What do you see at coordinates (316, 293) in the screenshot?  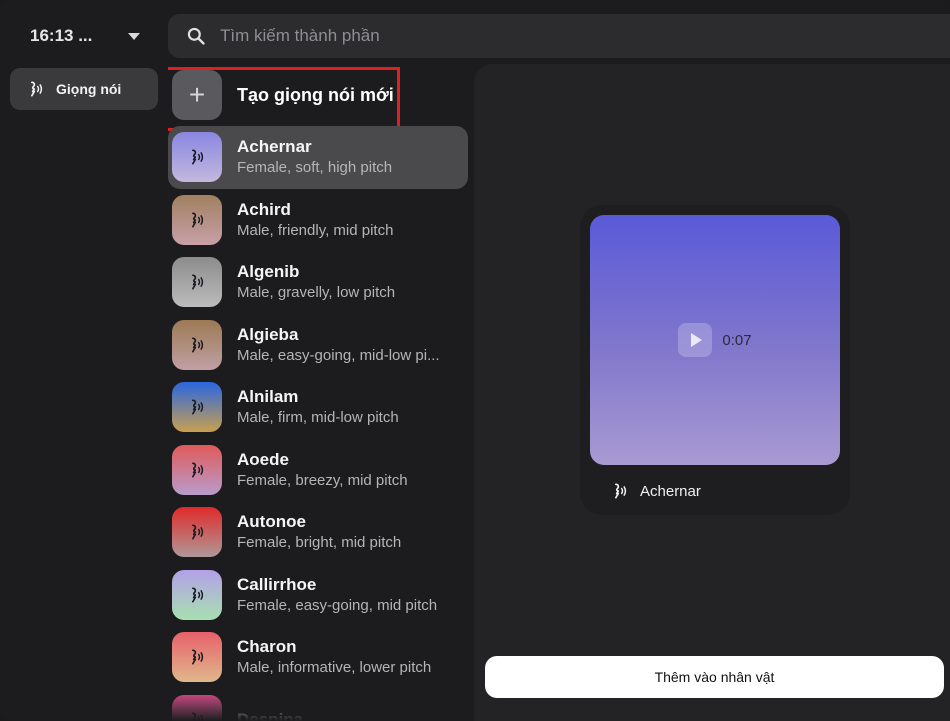 I see `voice-description: Male, gravelly, low pitch` at bounding box center [316, 293].